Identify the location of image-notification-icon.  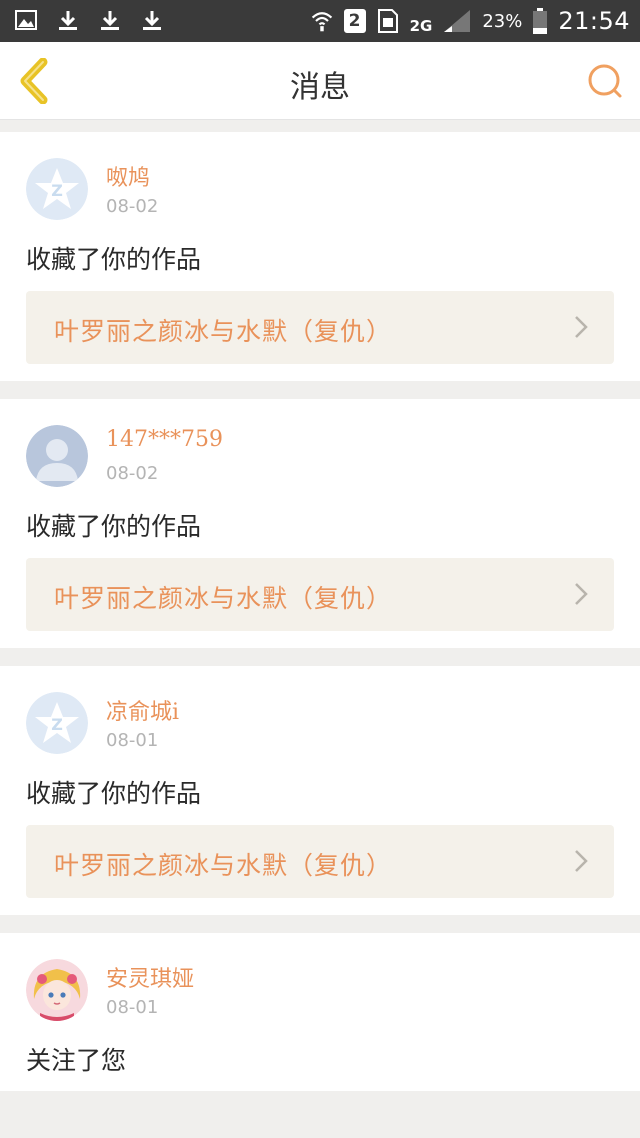
(26, 20).